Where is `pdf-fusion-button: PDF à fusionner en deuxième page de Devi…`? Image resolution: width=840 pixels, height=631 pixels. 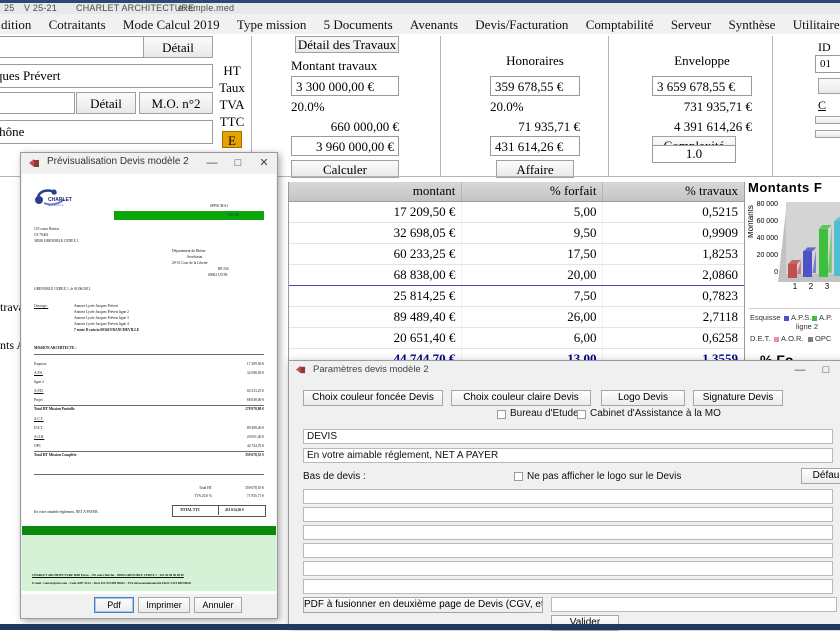
pdf-fusion-button: PDF à fusionner en deuxième page de Devi… is located at coordinates (423, 605).